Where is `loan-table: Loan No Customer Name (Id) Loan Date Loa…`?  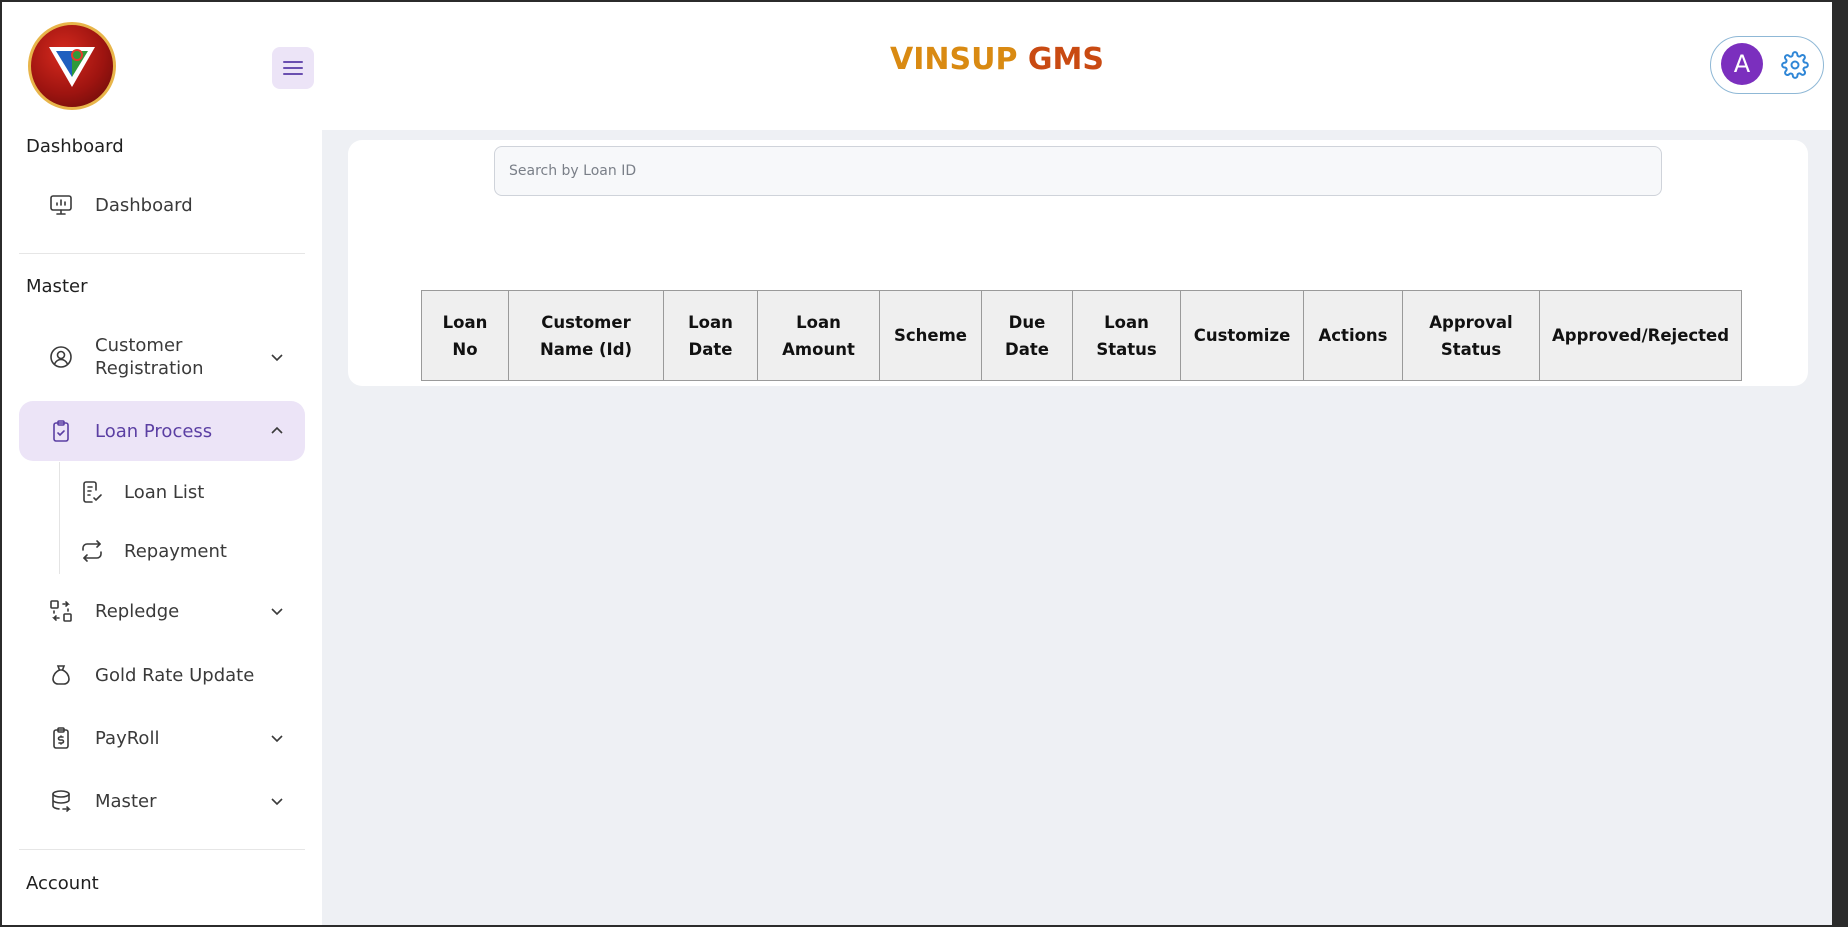
loan-table: Loan No Customer Name (Id) Loan Date Loa… is located at coordinates (1082, 335).